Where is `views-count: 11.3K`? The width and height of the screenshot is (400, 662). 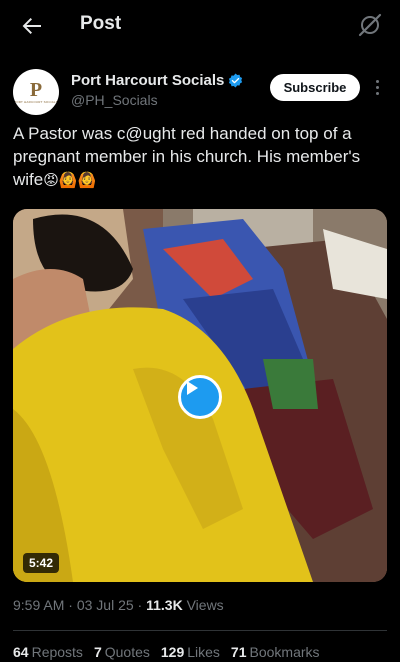
views-count: 11.3K is located at coordinates (164, 605).